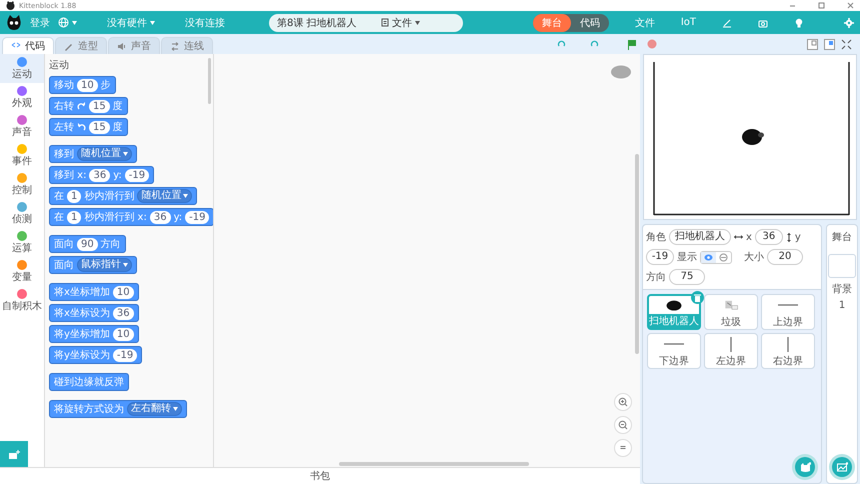  What do you see at coordinates (594, 44) in the screenshot?
I see `redo-icon` at bounding box center [594, 44].